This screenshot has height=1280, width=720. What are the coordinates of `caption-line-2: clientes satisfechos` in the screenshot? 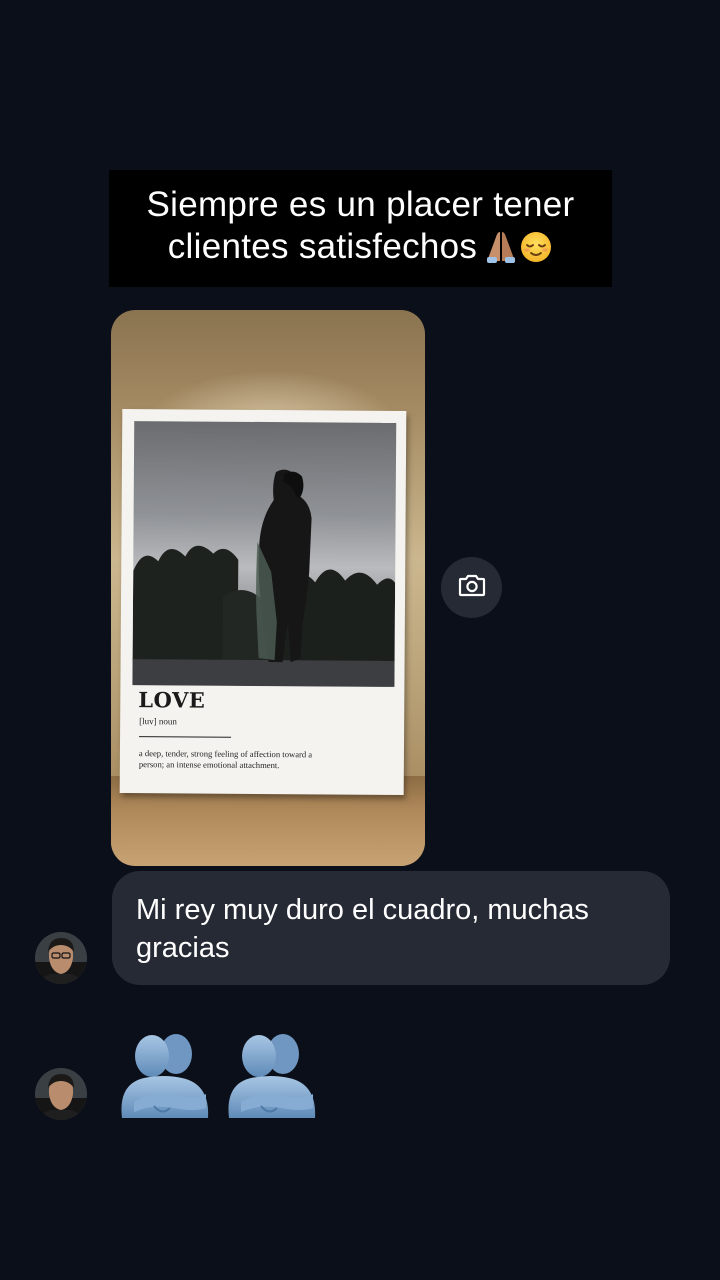 It's located at (360, 250).